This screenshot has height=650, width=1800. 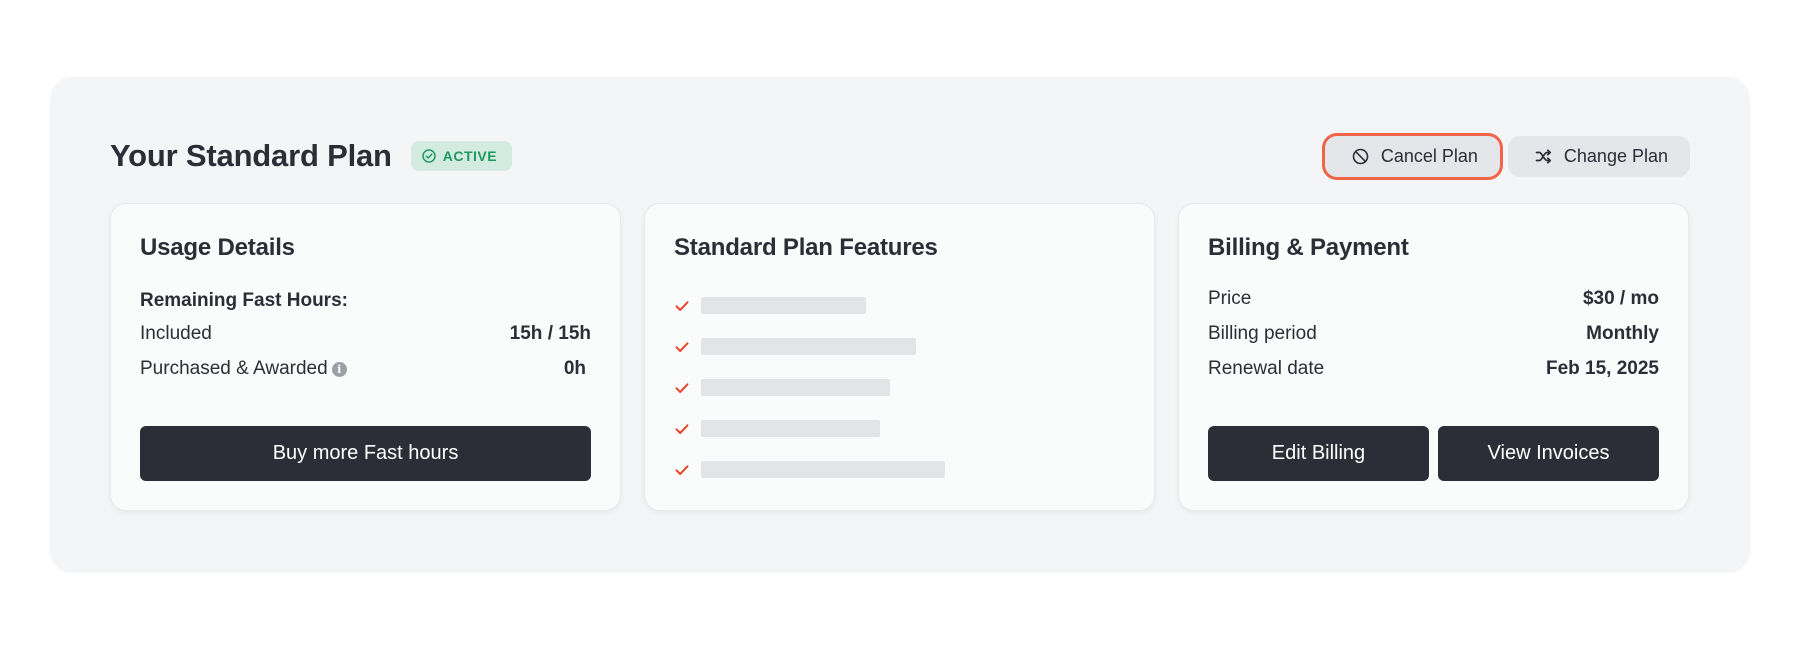 What do you see at coordinates (251, 155) in the screenshot?
I see `page-title: Your Standard Plan` at bounding box center [251, 155].